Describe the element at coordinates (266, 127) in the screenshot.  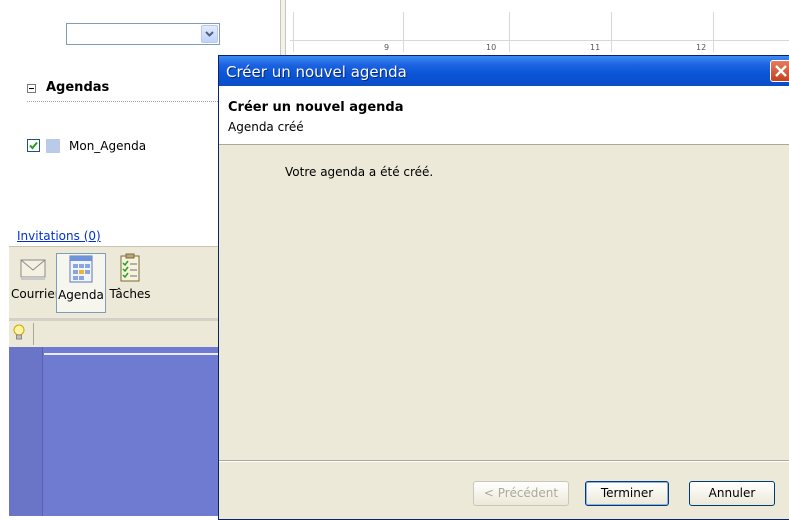
I see `dialog-header-subtitle: Agenda créé` at that location.